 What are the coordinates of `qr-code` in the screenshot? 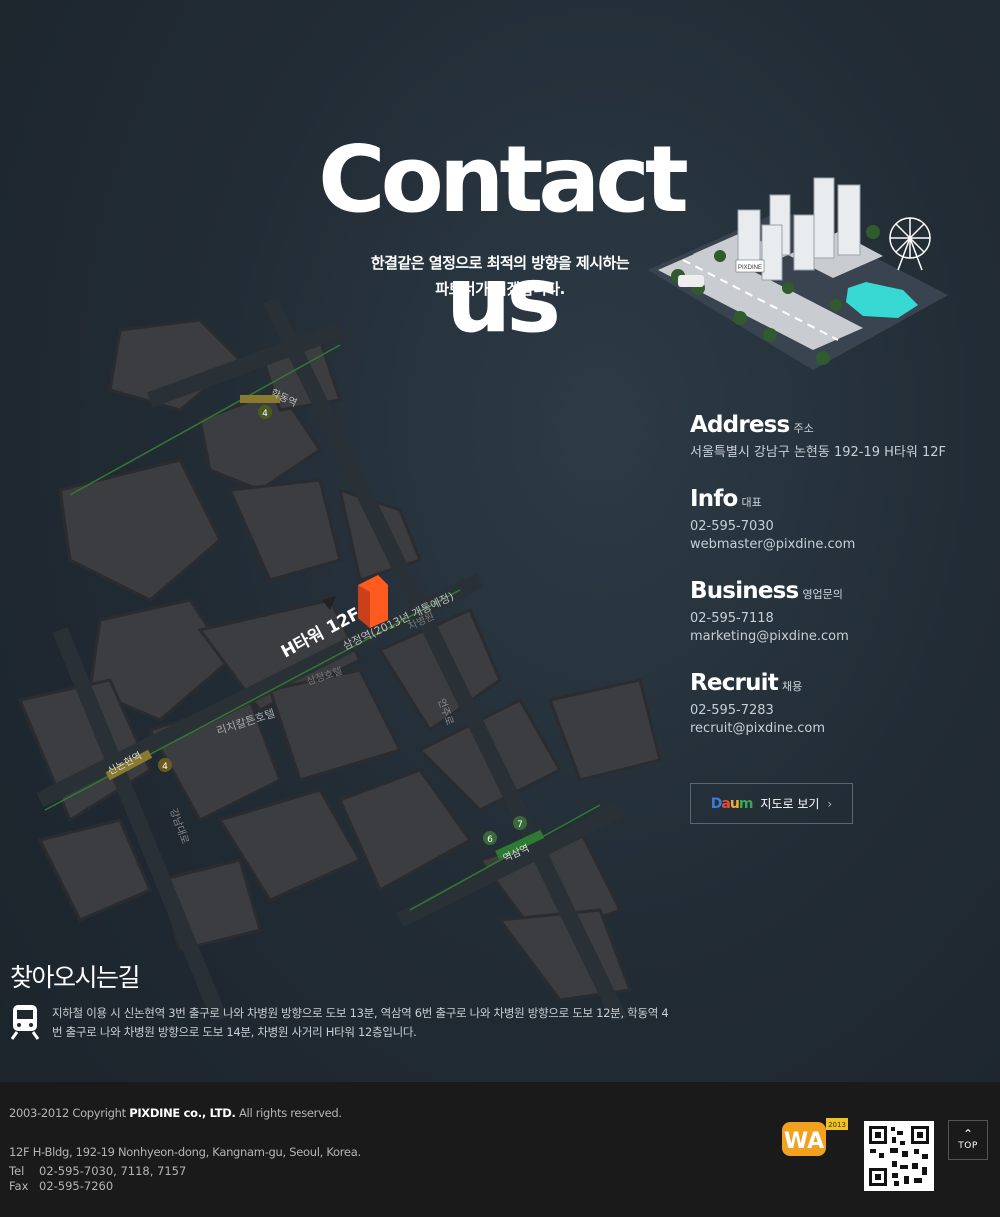 It's located at (899, 1156).